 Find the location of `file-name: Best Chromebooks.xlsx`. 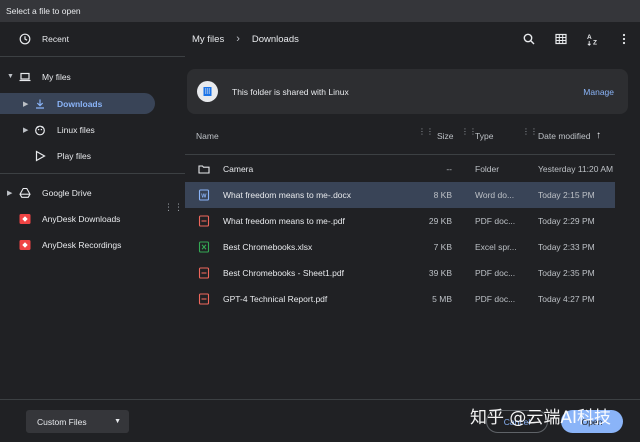

file-name: Best Chromebooks.xlsx is located at coordinates (268, 247).